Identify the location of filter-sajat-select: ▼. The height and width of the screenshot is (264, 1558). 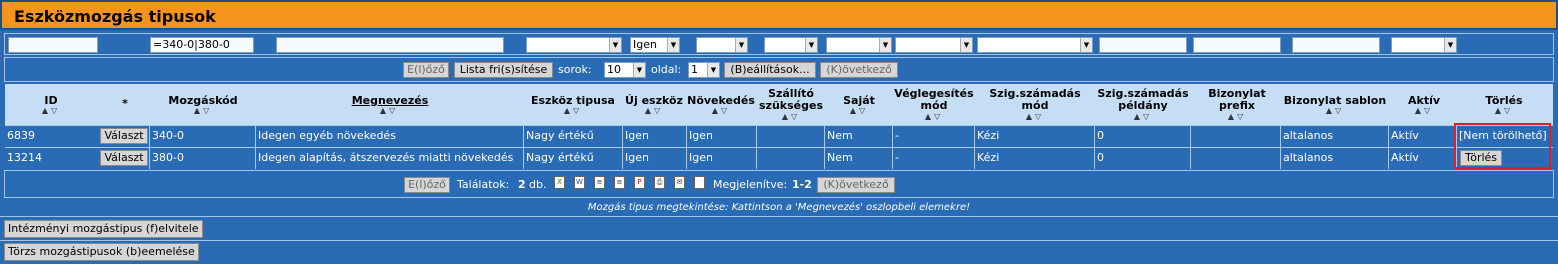
(859, 45).